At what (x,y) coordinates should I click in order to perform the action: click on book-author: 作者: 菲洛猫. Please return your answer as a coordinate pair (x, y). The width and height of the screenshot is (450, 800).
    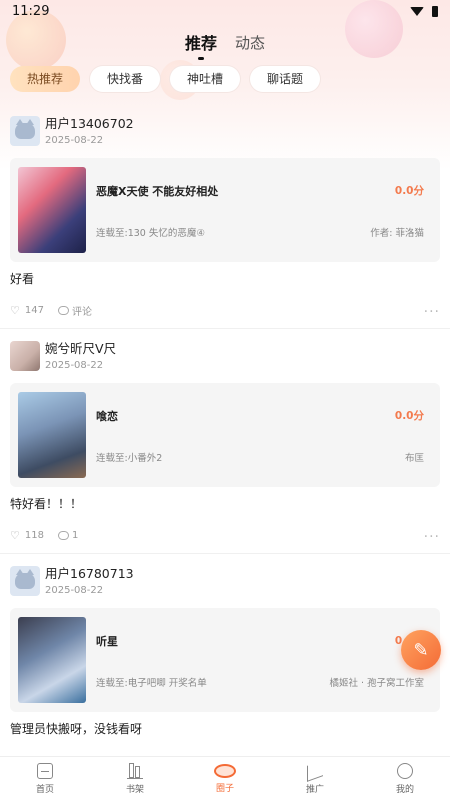
    Looking at the image, I should click on (397, 233).